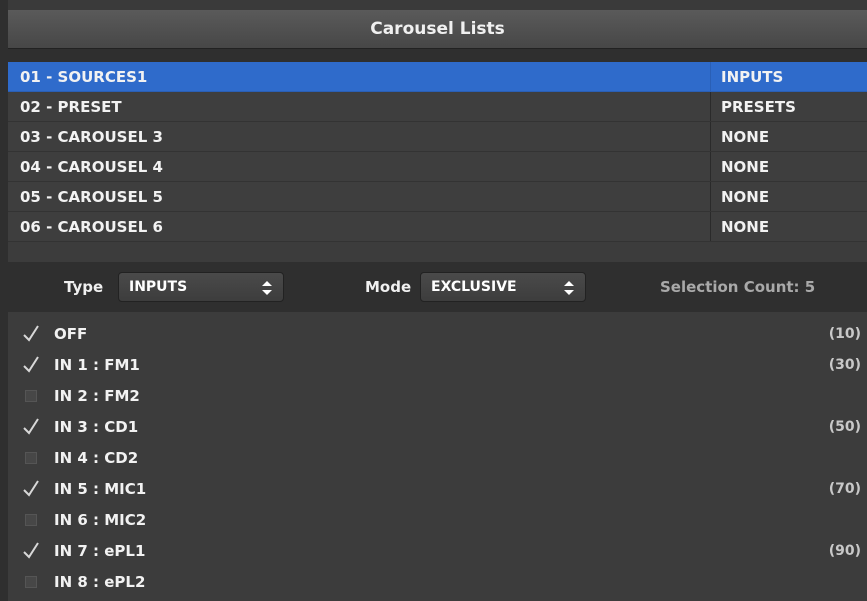  Describe the element at coordinates (201, 287) in the screenshot. I see `type-select: INPUTS` at that location.